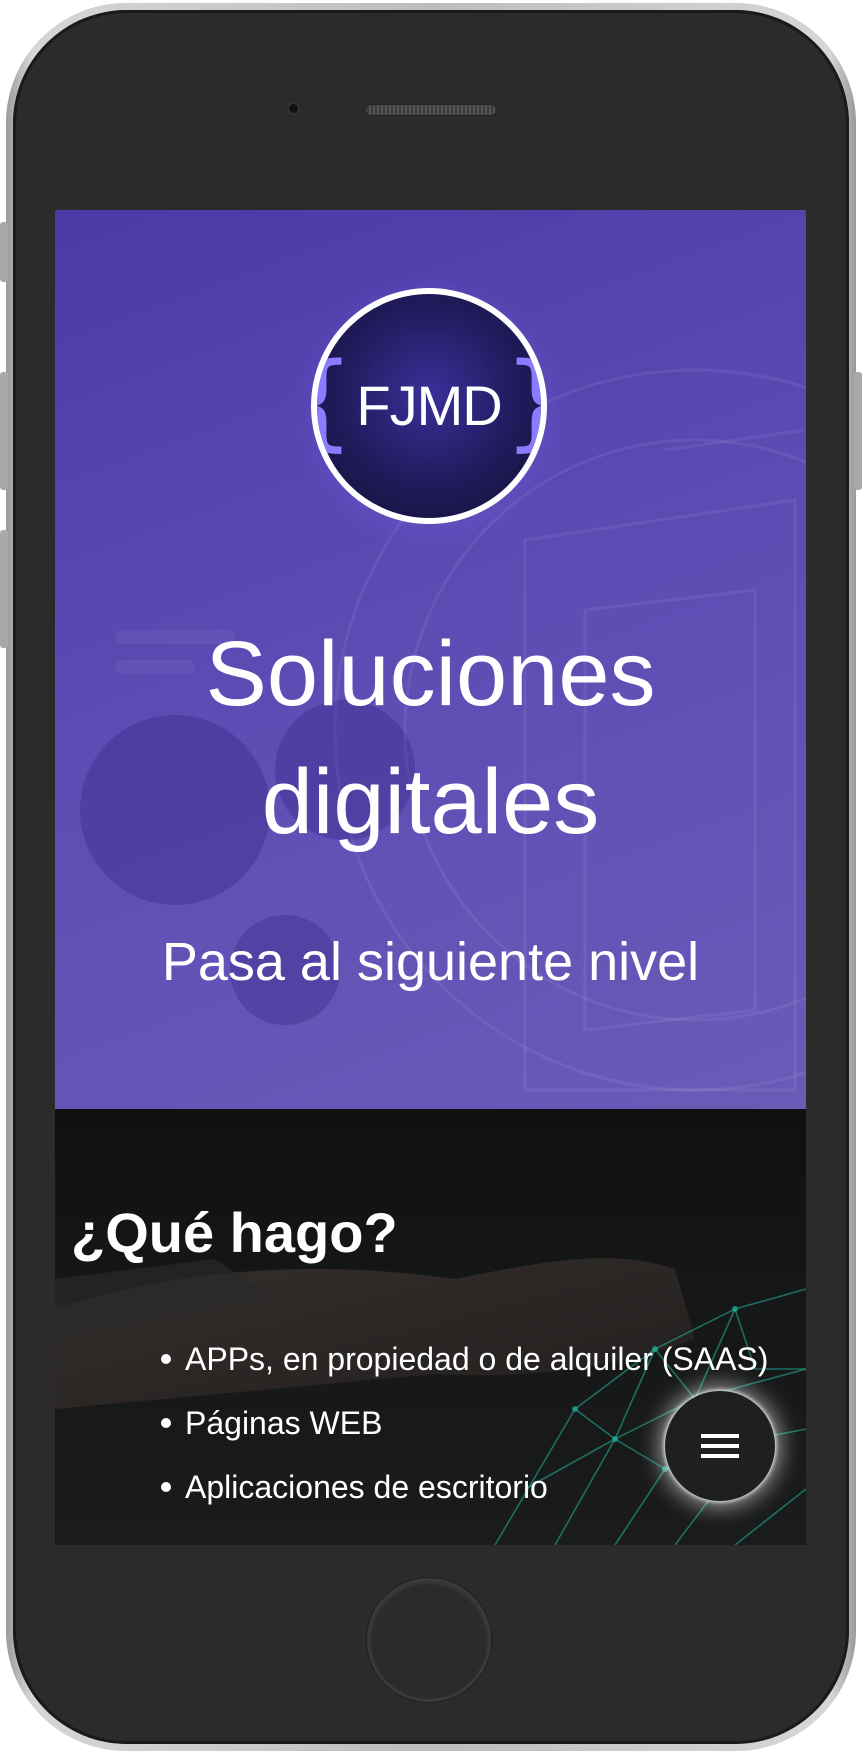 The image size is (862, 1754). Describe the element at coordinates (431, 110) in the screenshot. I see `earpiece-speaker` at that location.